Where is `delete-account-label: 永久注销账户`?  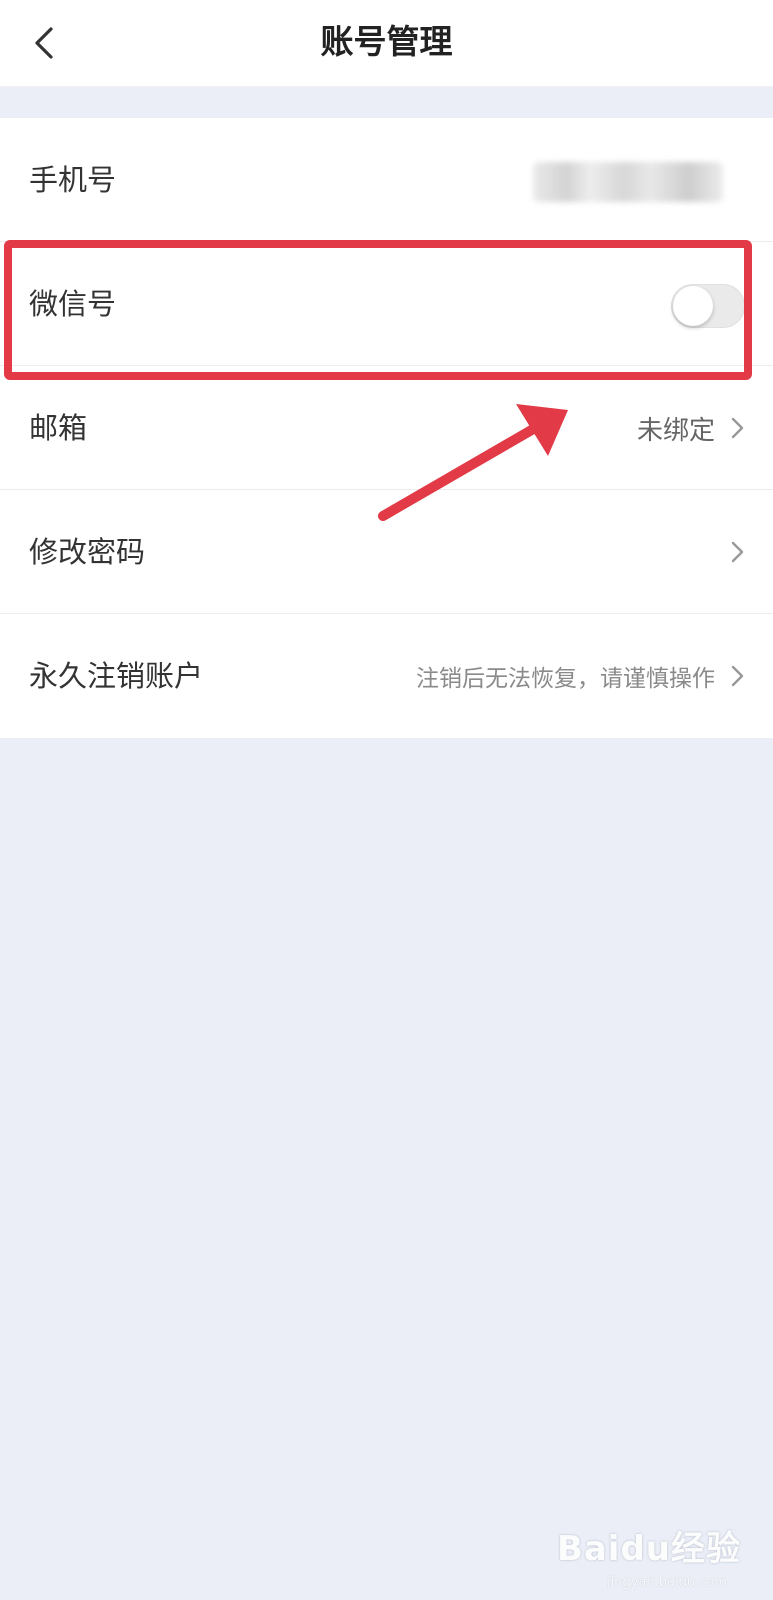 delete-account-label: 永久注销账户 is located at coordinates (116, 676).